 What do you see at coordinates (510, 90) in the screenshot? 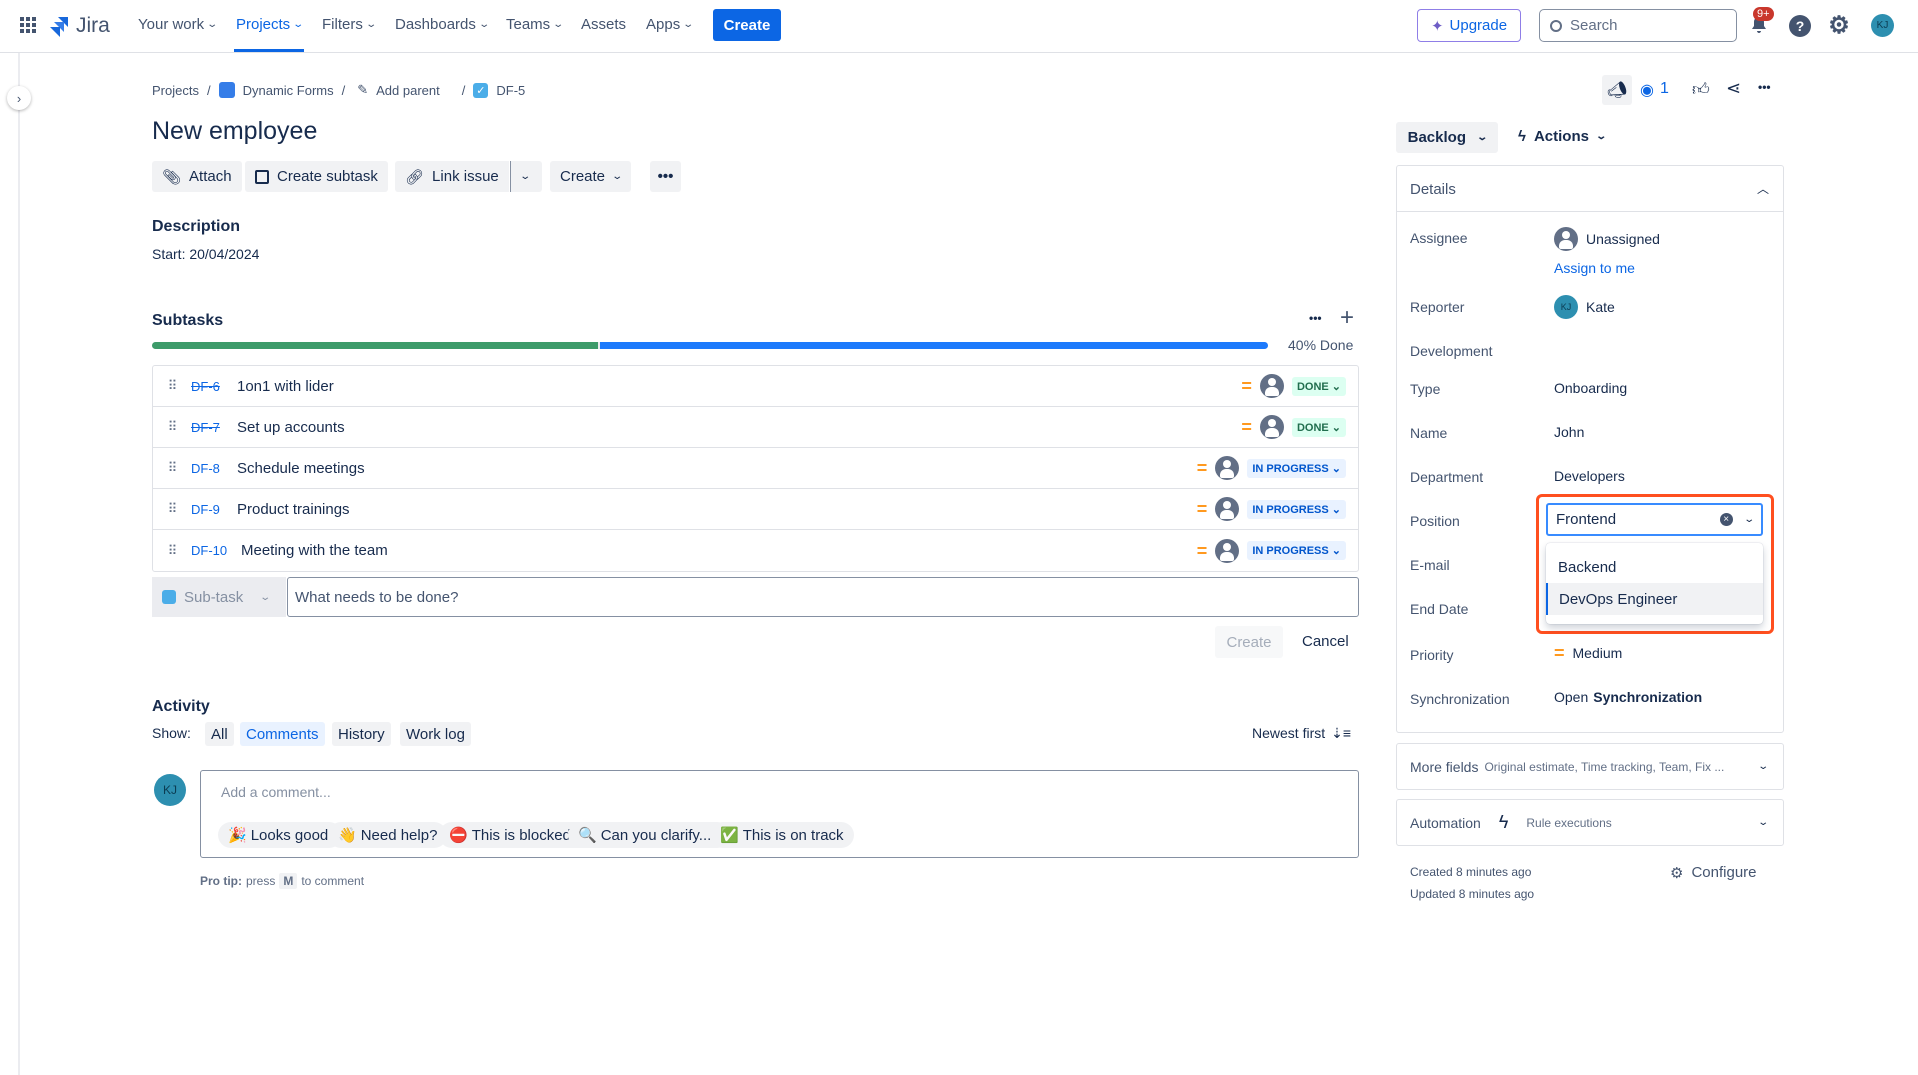
I see `breadcrumb-issue-key: DF-5` at bounding box center [510, 90].